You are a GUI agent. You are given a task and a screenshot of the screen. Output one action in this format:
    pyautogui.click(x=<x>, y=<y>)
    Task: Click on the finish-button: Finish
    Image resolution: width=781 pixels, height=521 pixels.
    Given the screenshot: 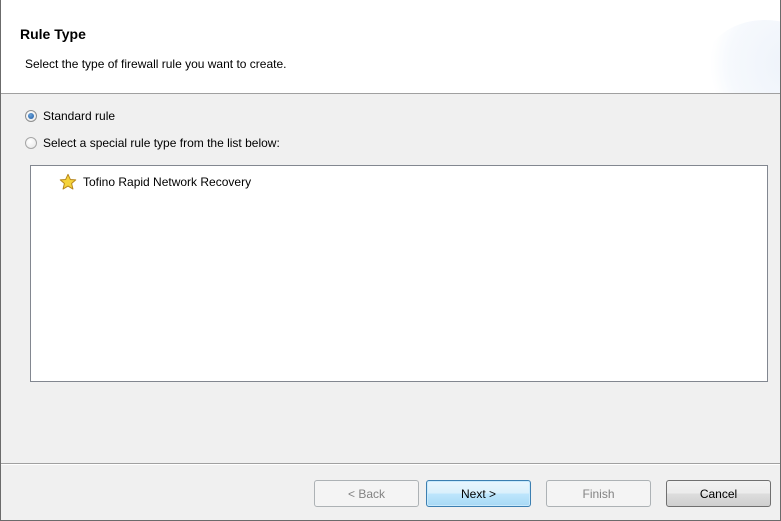 What is the action you would take?
    pyautogui.click(x=598, y=493)
    